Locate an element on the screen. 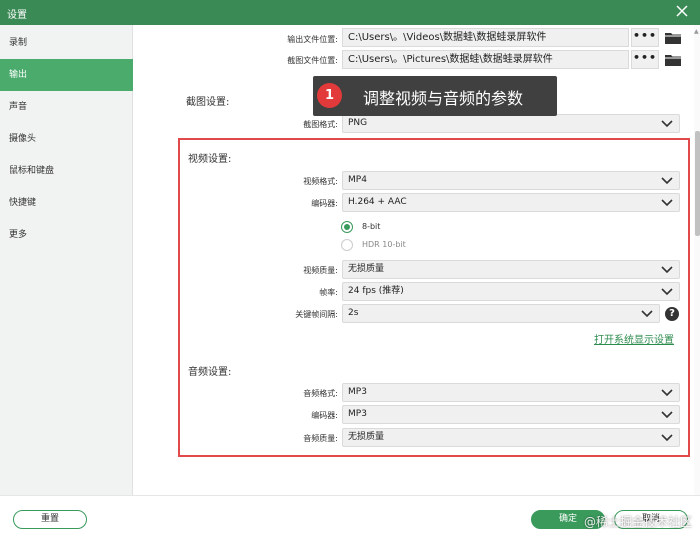 The image size is (700, 541). watermark: @稀土掘金技术社区 is located at coordinates (637, 522).